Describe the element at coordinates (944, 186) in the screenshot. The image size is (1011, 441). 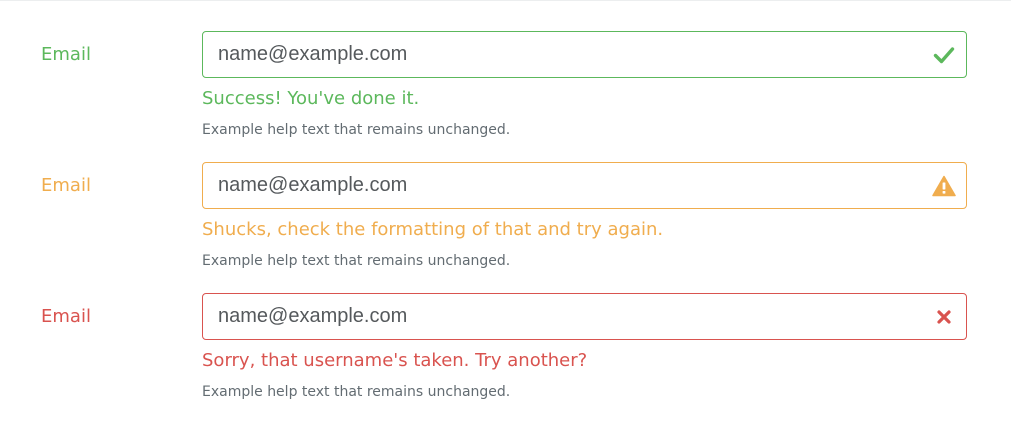
I see `warning-icon` at that location.